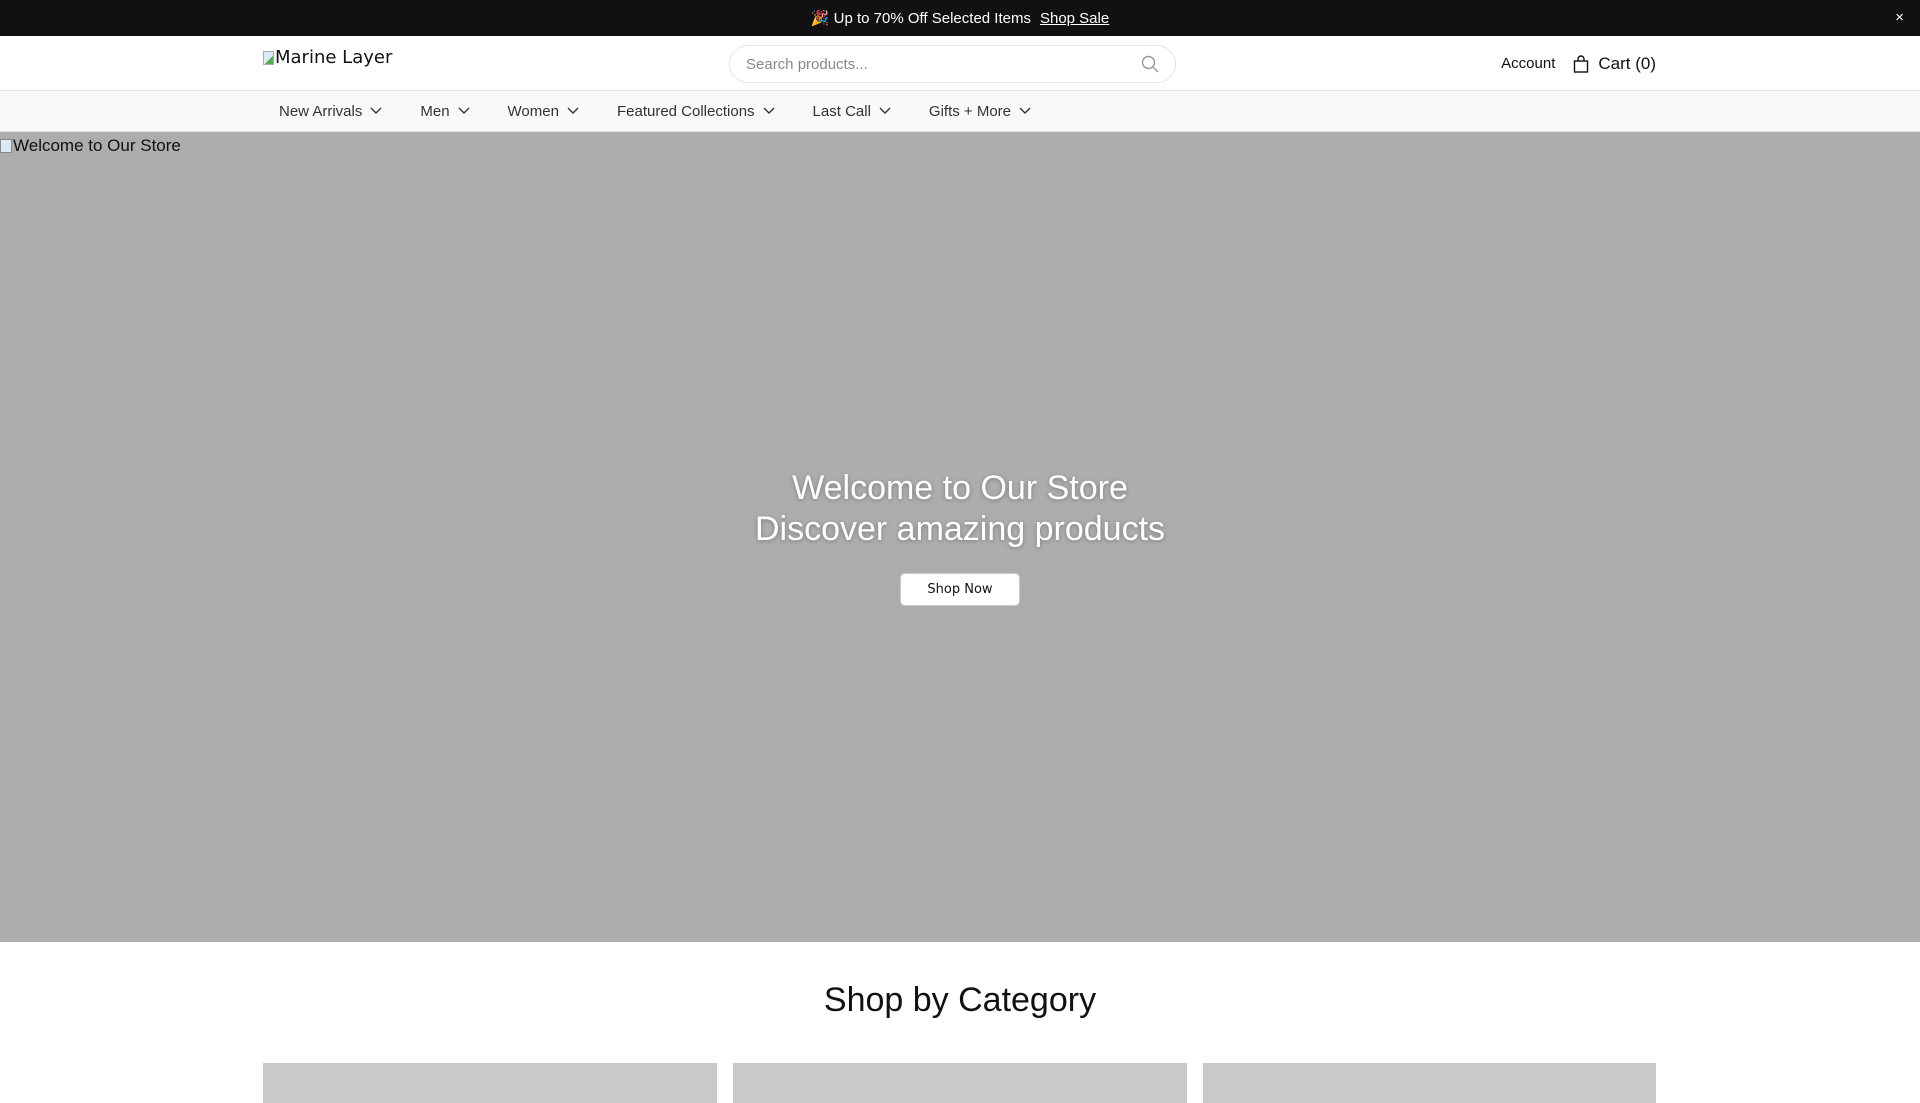 The height and width of the screenshot is (1103, 1920). What do you see at coordinates (97, 145) in the screenshot?
I see `hero-alt-text: Welcome to Our Store` at bounding box center [97, 145].